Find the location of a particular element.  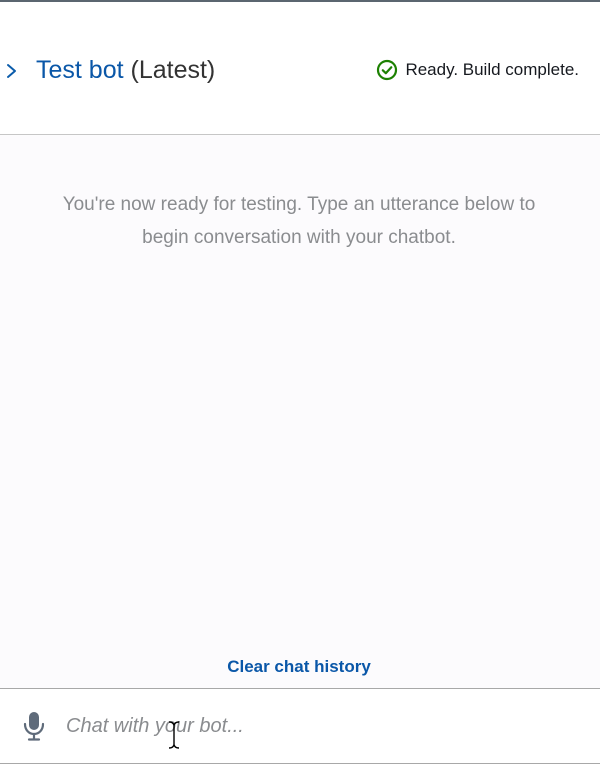

bot-name-link: Test bot is located at coordinates (80, 70).